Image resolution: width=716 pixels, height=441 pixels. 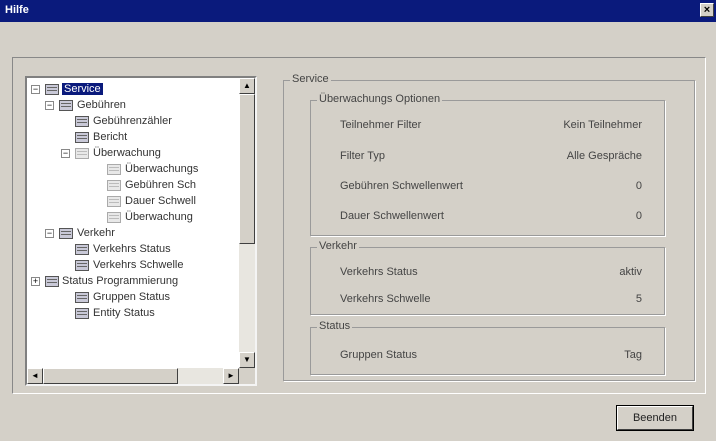 What do you see at coordinates (247, 376) in the screenshot?
I see `scrollbar-corner` at bounding box center [247, 376].